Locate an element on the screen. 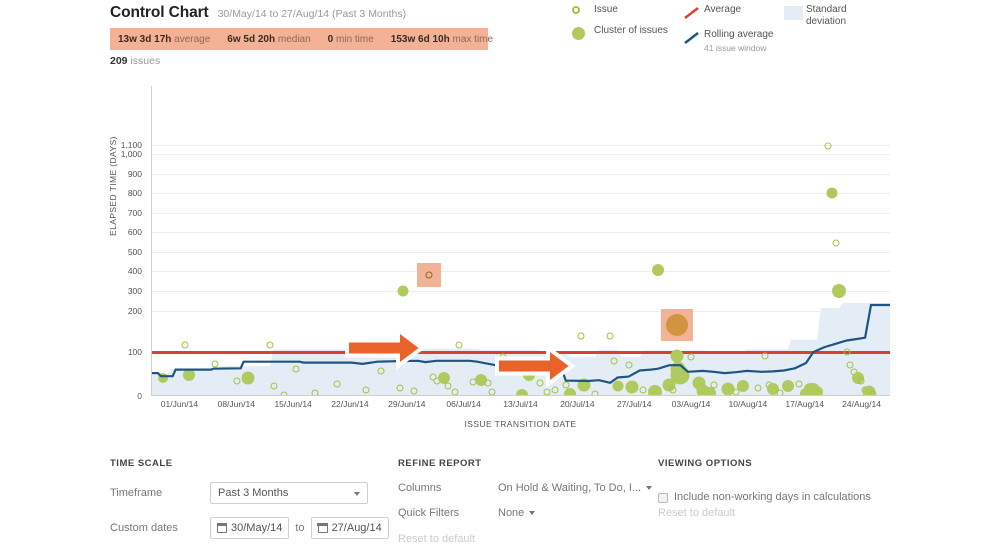  date-range-subtitle: 30/May/14 to 27/Aug/14 (Past 3 Months) is located at coordinates (312, 14).